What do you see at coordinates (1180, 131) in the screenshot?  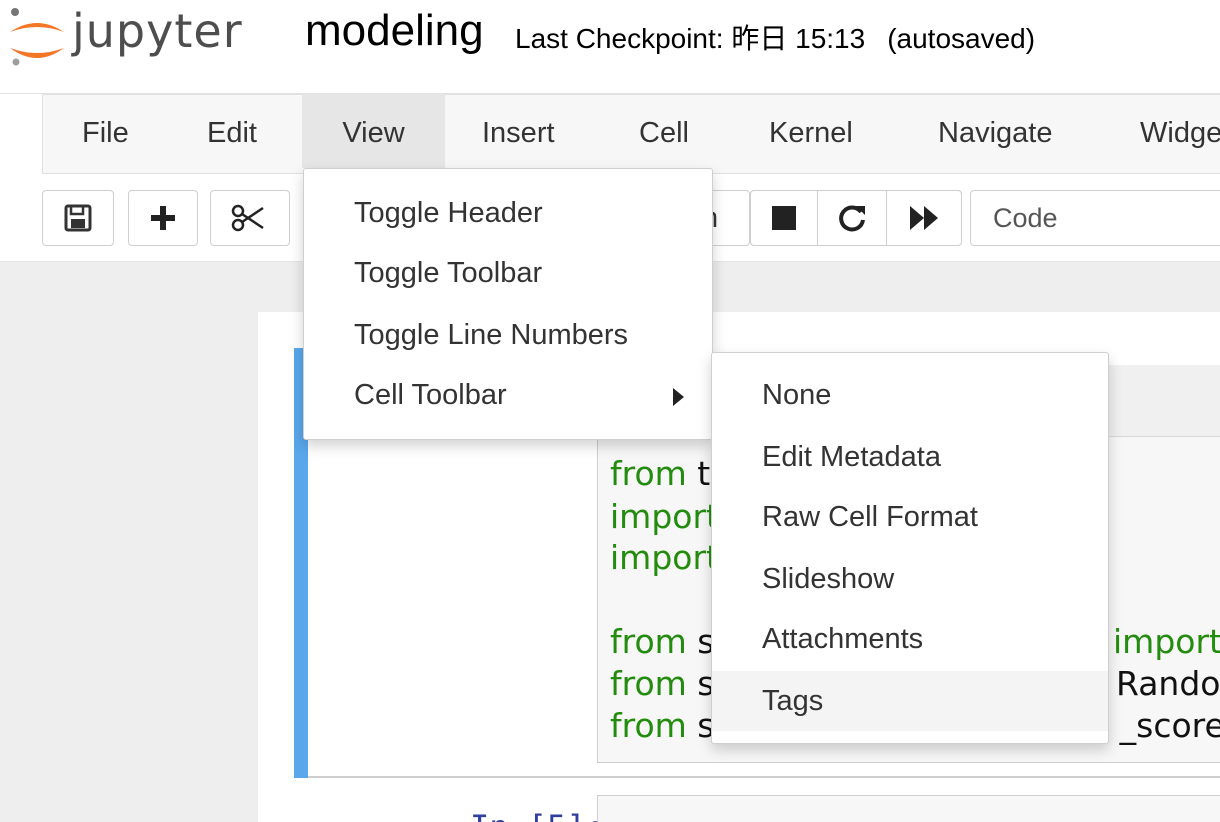 I see `menu-widgets: Widge` at bounding box center [1180, 131].